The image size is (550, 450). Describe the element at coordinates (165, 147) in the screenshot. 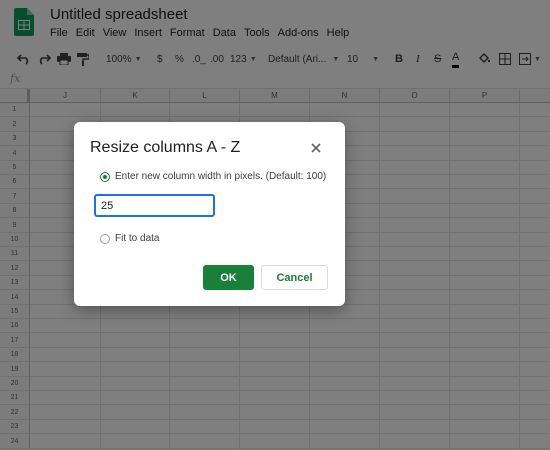

I see `dialog-title: Resize columns A - Z` at that location.